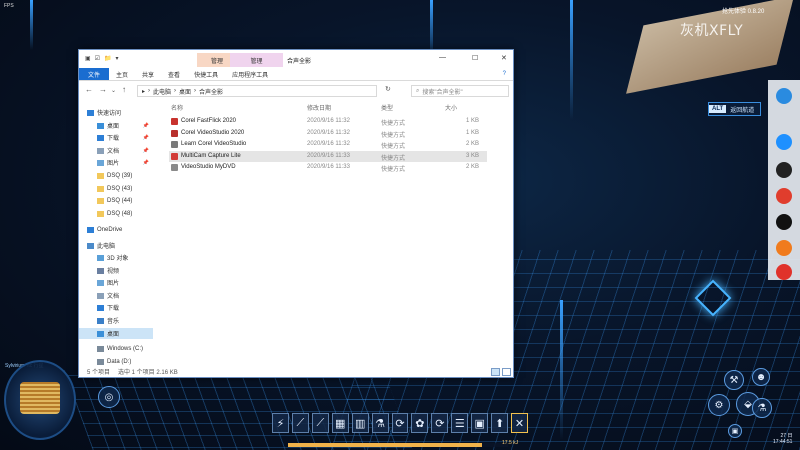  What do you see at coordinates (100, 333) in the screenshot?
I see `desktop-icon` at bounding box center [100, 333].